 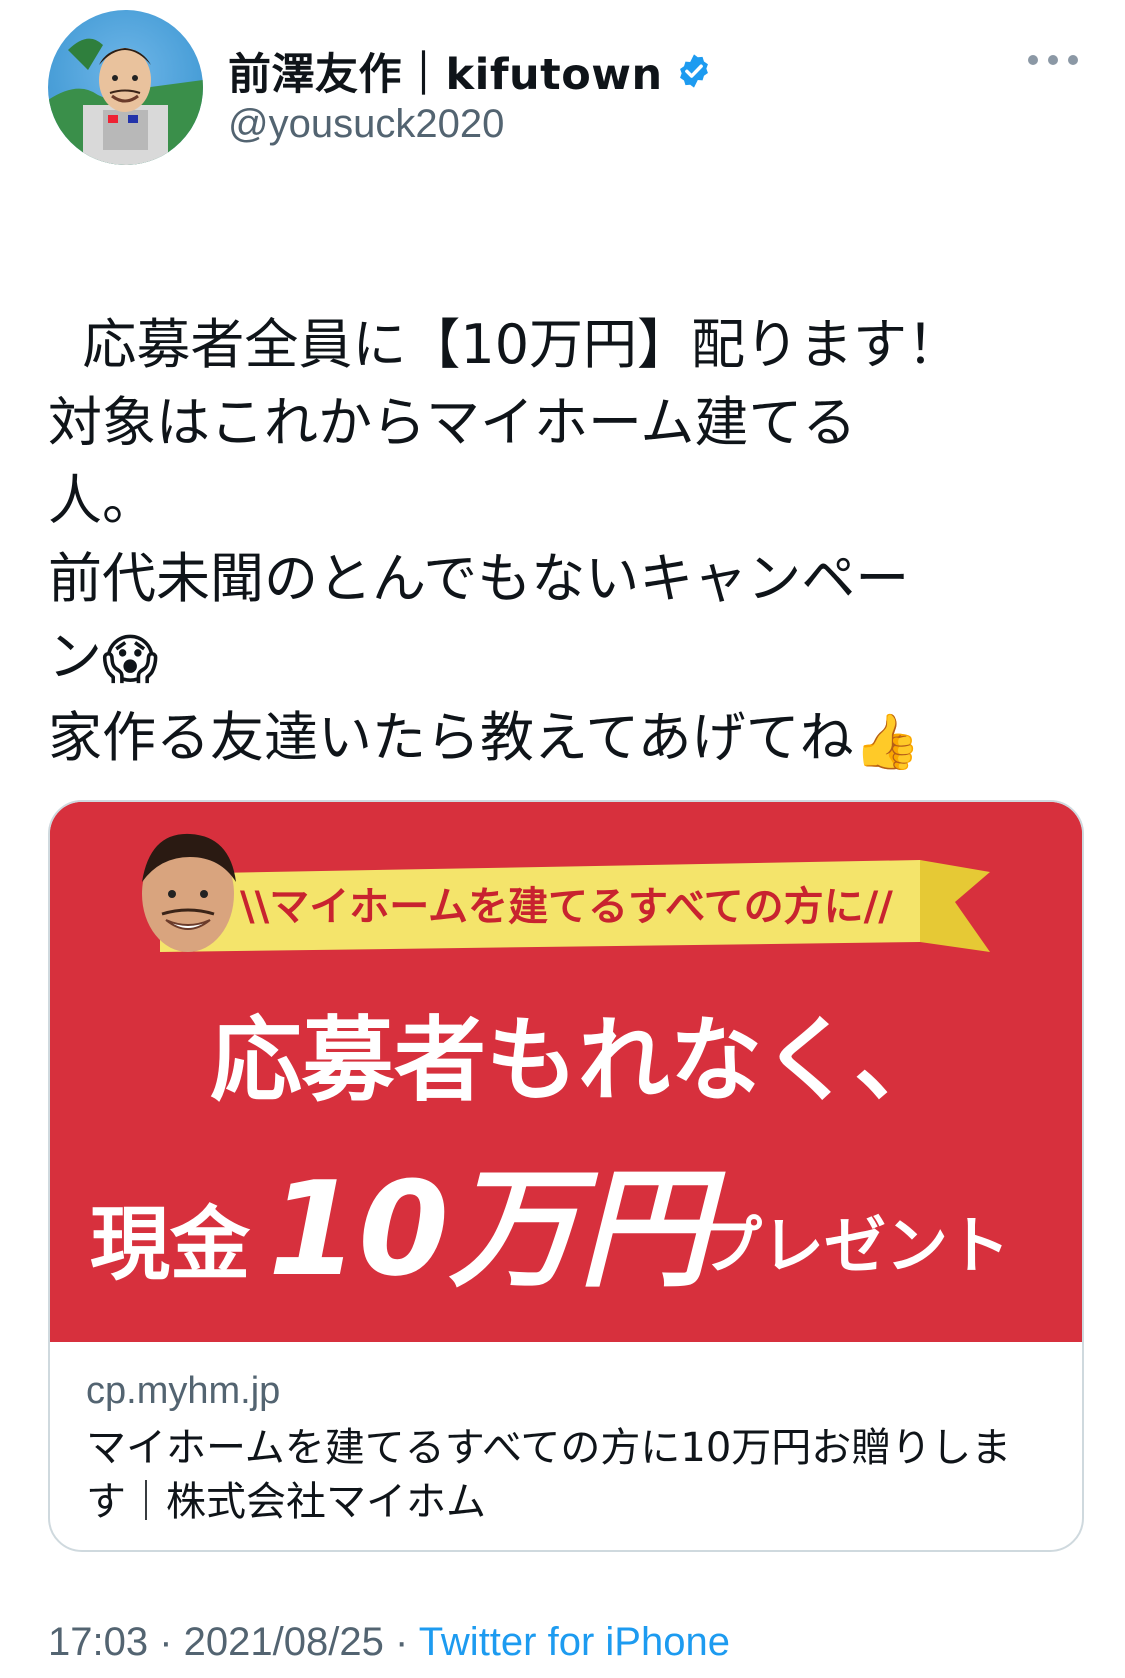 What do you see at coordinates (578, 1060) in the screenshot?
I see `card-headline-line1: 応募者もれなく、` at bounding box center [578, 1060].